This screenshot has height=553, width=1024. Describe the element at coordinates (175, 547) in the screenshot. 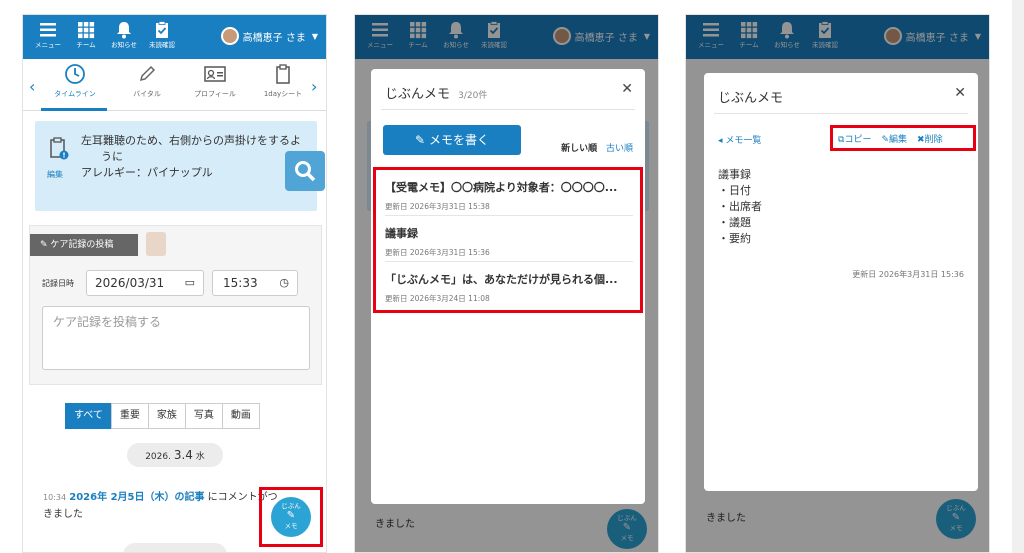

I see `timeline-date-pill` at that location.